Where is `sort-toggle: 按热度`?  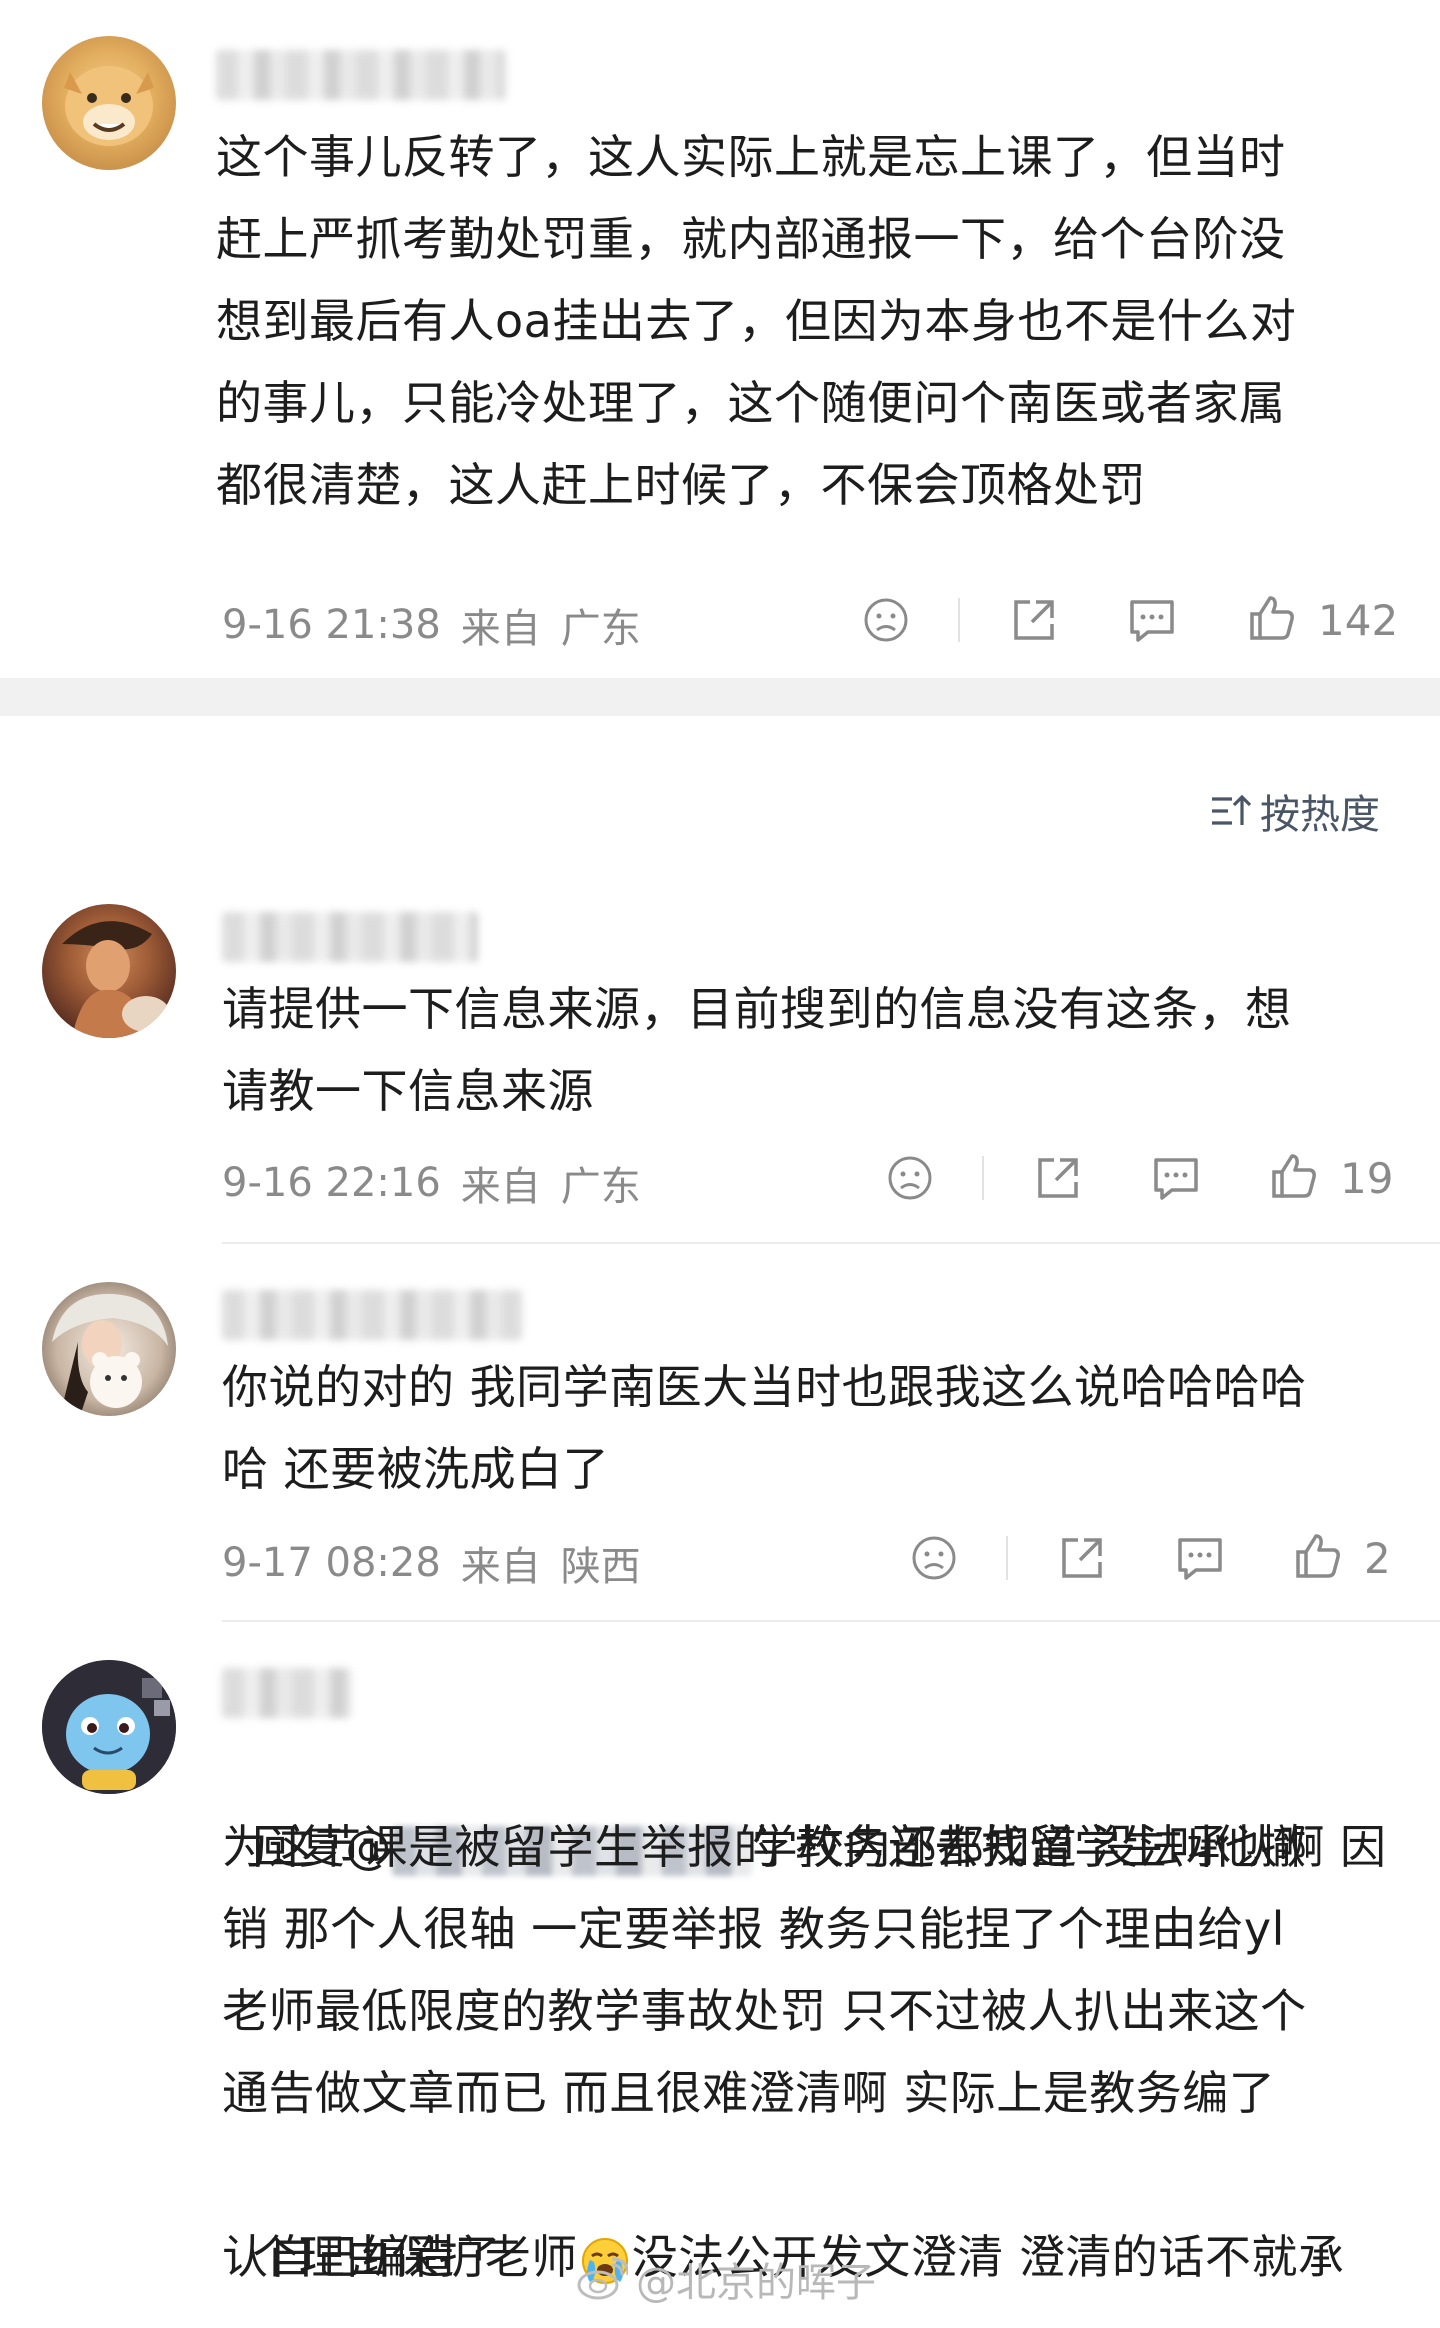
sort-toggle: 按热度 is located at coordinates (1295, 811).